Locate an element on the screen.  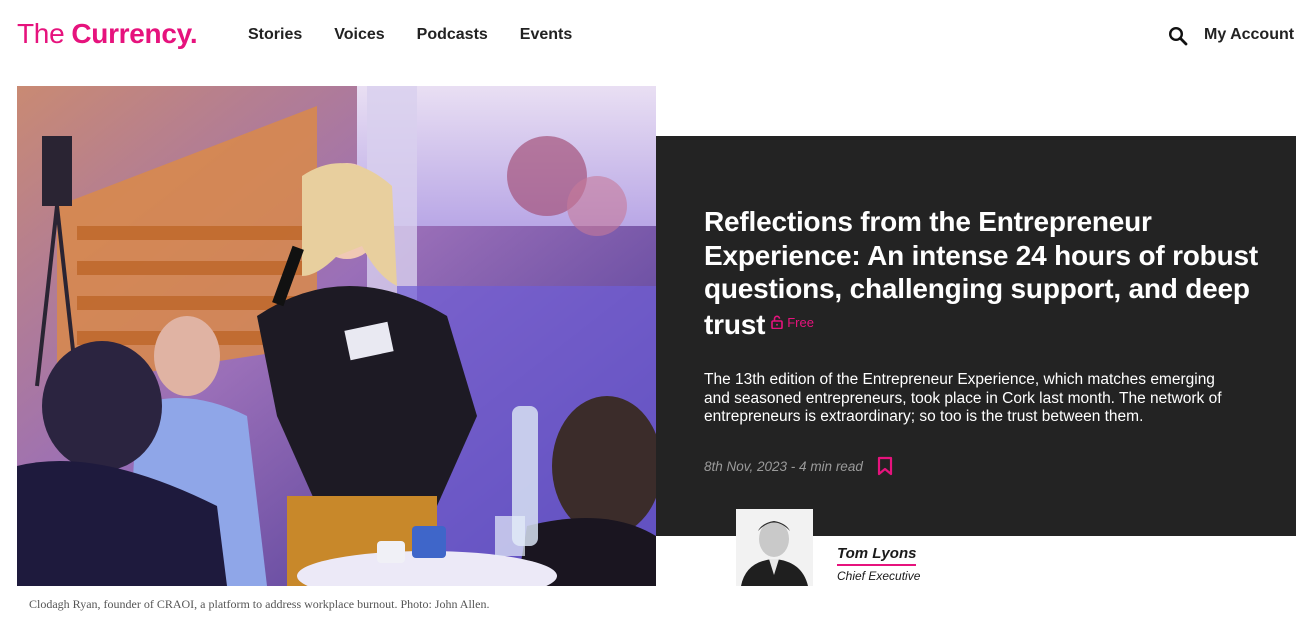
bookmark-icon is located at coordinates (885, 466).